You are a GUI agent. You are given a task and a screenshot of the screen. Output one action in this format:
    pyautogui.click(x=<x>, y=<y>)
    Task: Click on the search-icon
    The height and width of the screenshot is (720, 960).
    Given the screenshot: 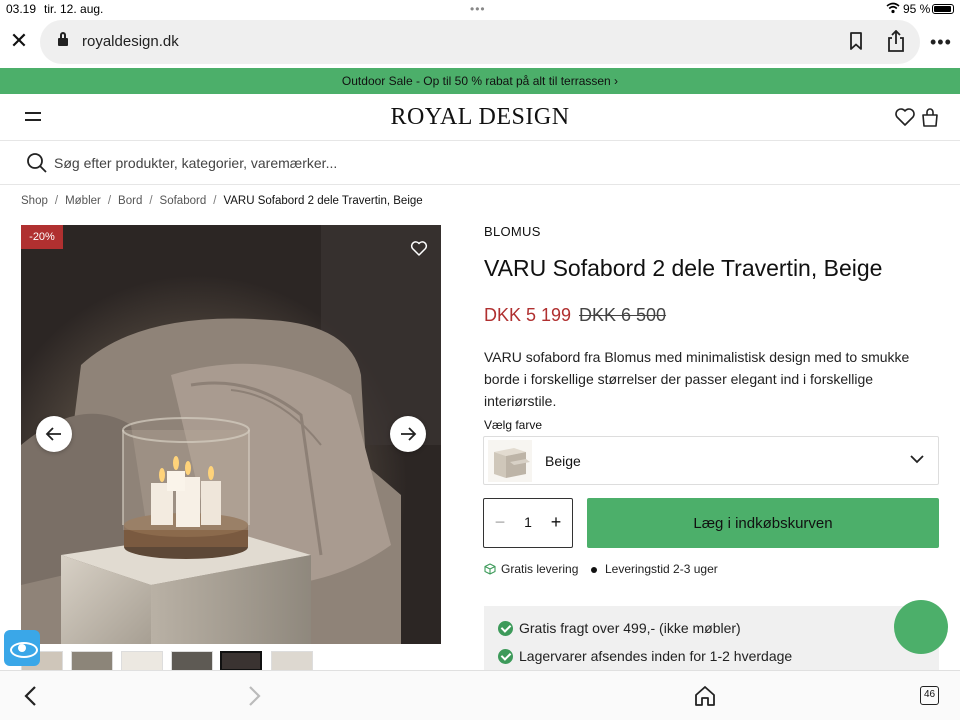 What is the action you would take?
    pyautogui.click(x=37, y=163)
    